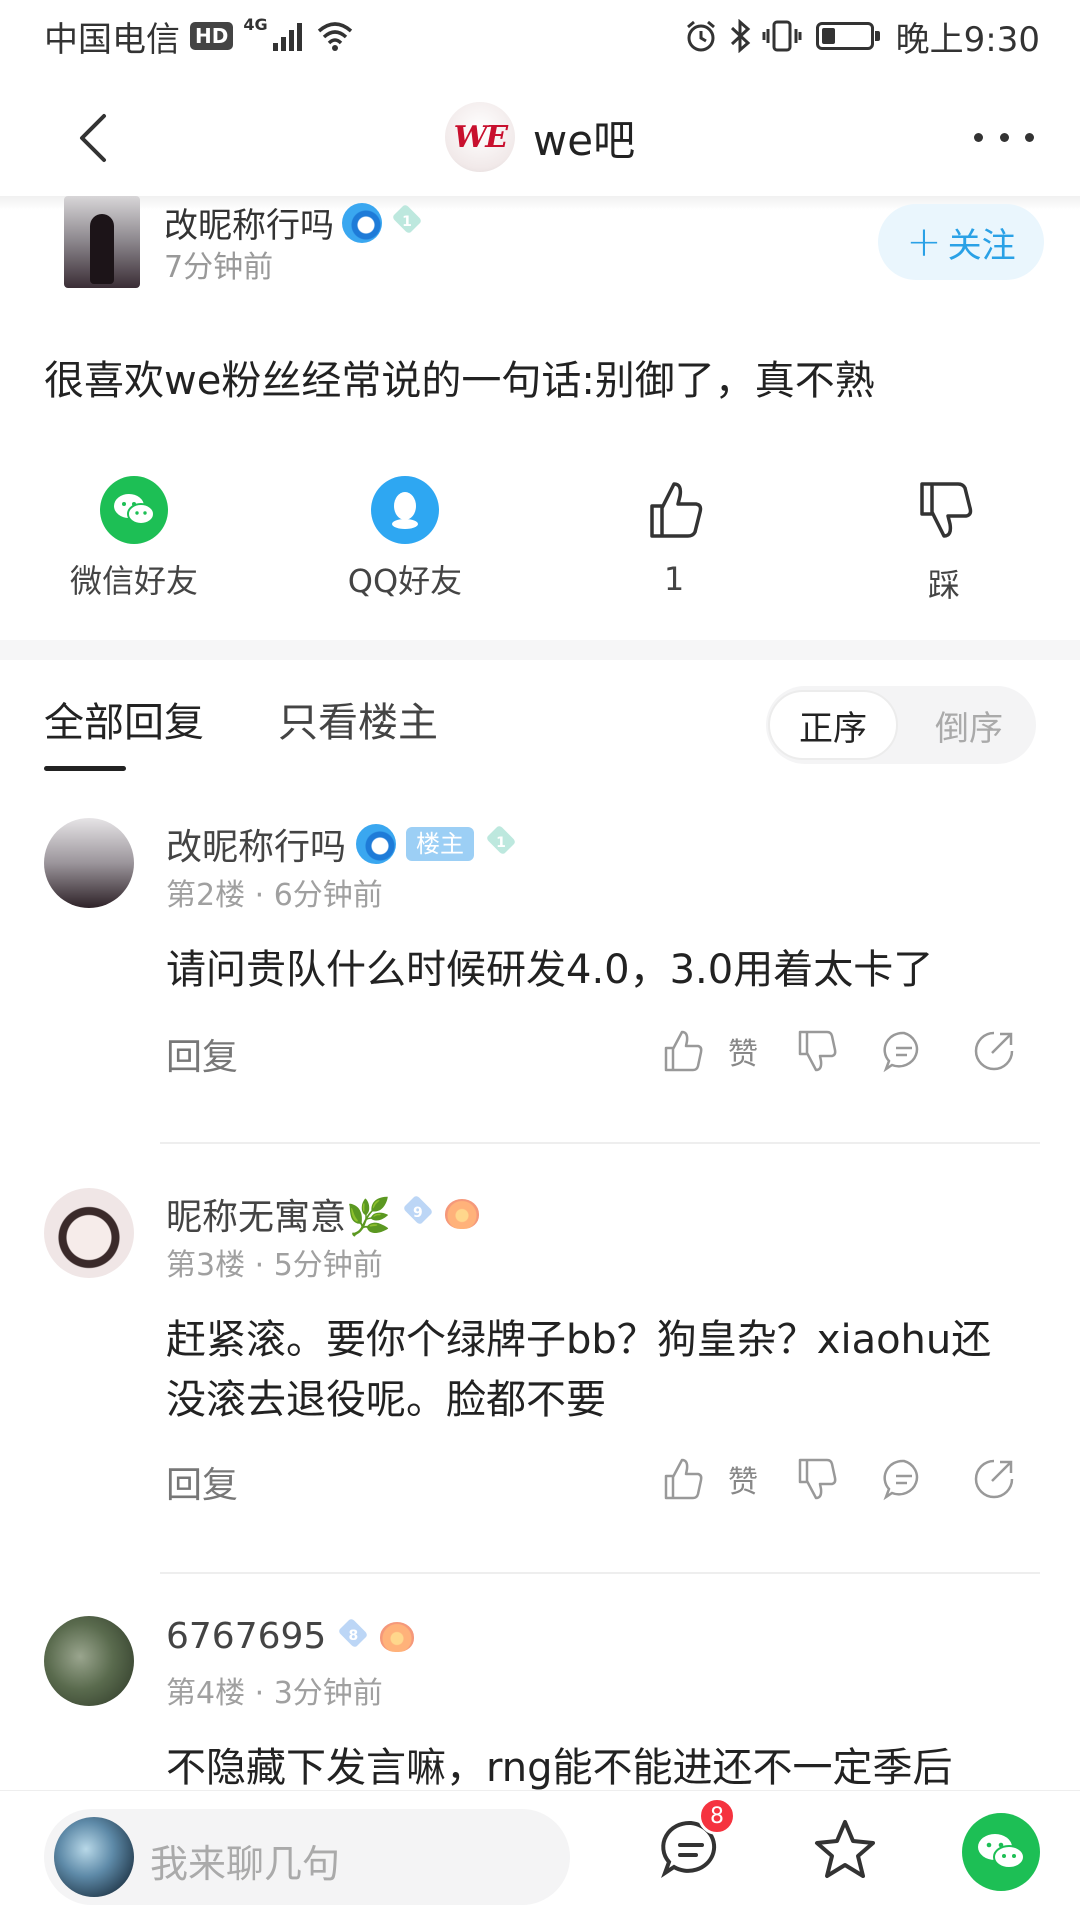 This screenshot has width=1080, height=1920. I want to click on share-wechat-label: 微信好友, so click(133, 581).